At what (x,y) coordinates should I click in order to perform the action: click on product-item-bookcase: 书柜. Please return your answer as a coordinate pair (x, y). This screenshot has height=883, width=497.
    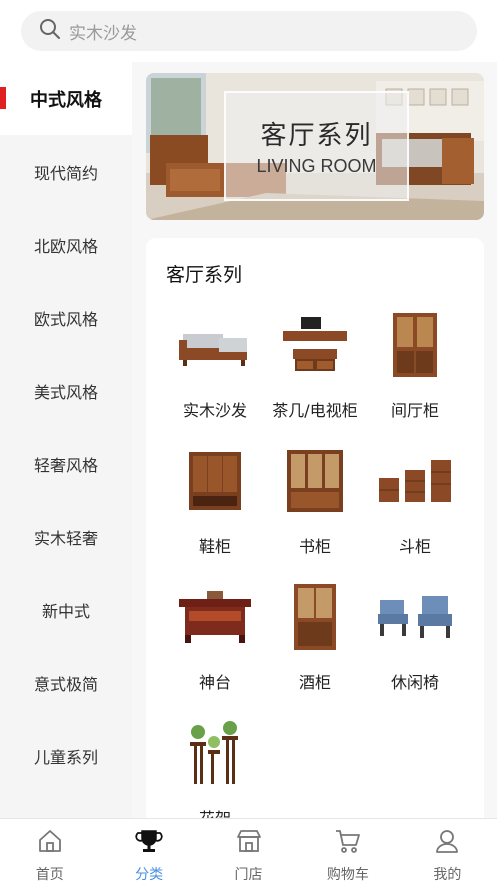
    Looking at the image, I should click on (315, 507).